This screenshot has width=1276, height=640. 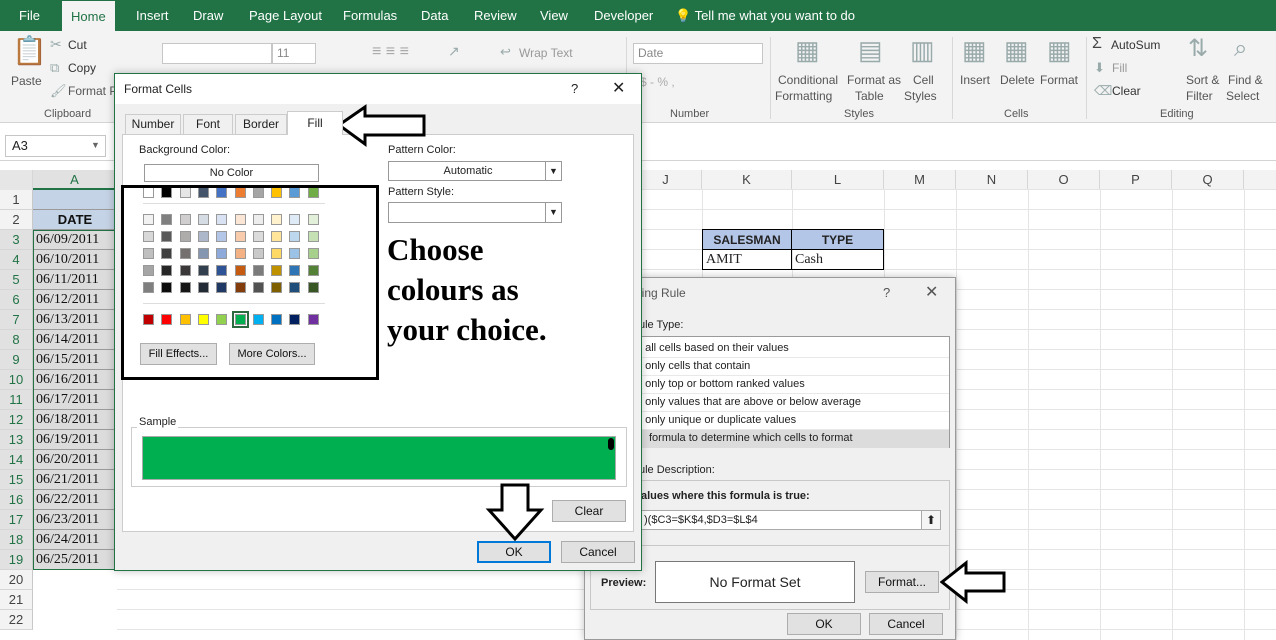 I want to click on format-as-table-label2: Table, so click(x=869, y=96).